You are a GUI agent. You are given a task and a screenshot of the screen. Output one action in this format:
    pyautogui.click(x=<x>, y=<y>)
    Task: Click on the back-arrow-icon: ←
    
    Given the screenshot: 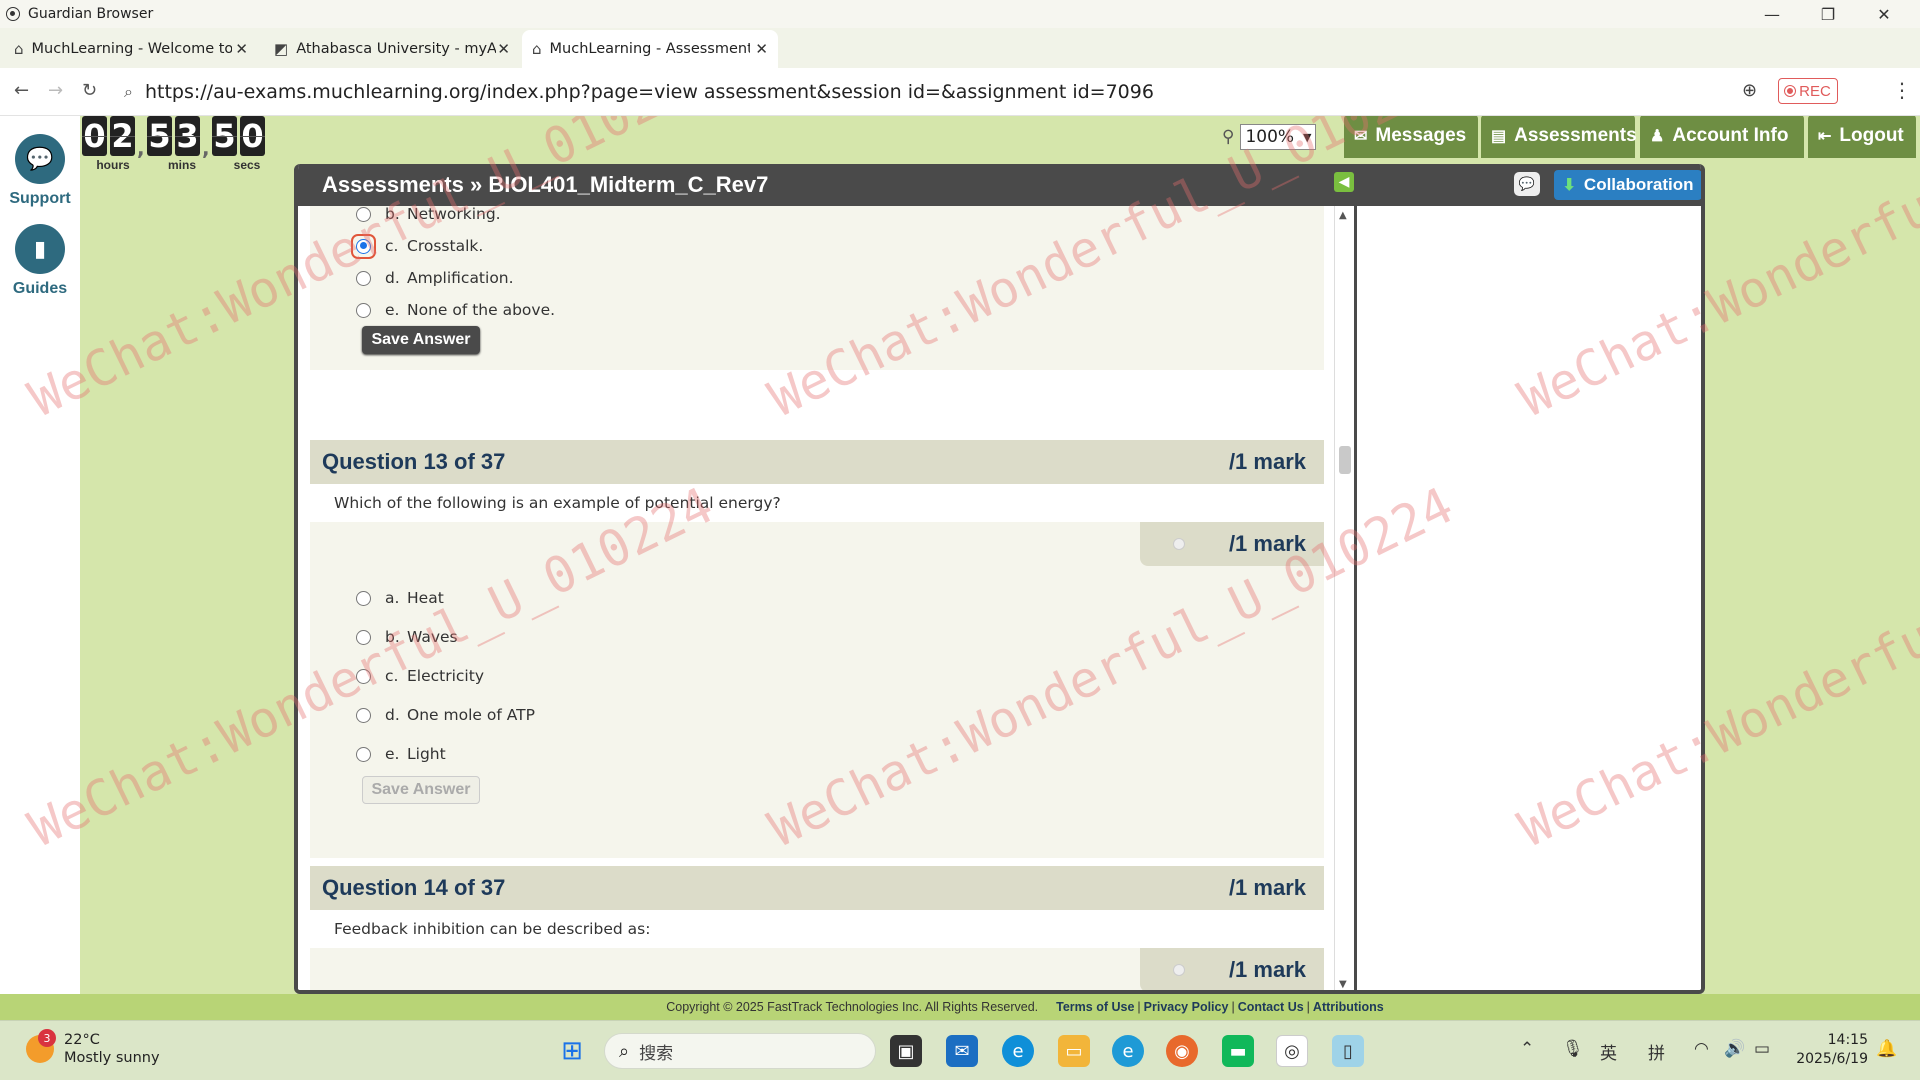 What is the action you would take?
    pyautogui.click(x=21, y=90)
    